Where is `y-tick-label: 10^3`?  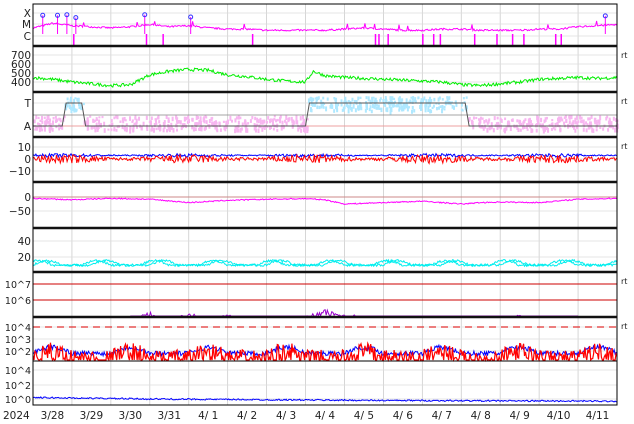
y-tick-label: 10^3 is located at coordinates (18, 340).